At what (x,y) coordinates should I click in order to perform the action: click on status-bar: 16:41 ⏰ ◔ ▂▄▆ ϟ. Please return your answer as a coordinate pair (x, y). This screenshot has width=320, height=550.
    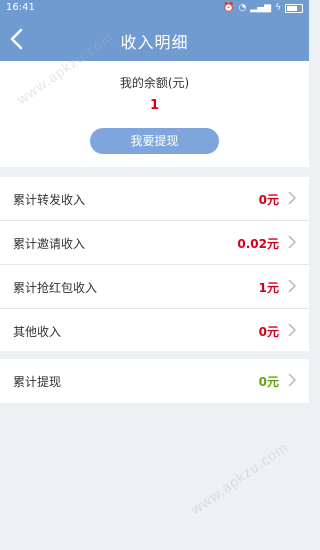
    Looking at the image, I should click on (154, 8).